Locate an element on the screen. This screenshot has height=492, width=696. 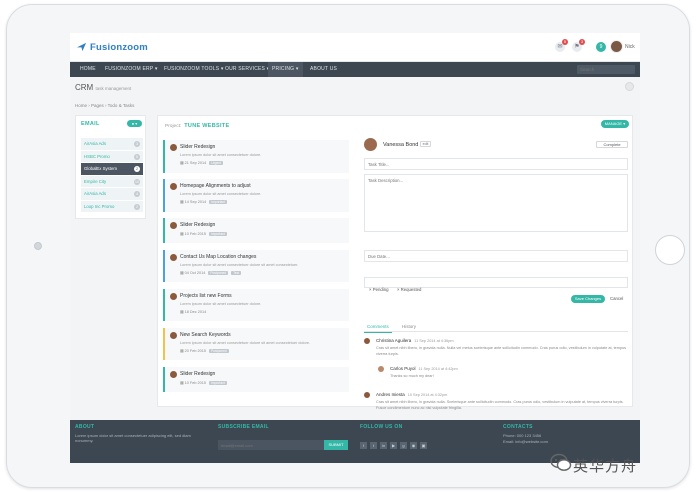
googleplus-icon: g is located at coordinates (403, 445).